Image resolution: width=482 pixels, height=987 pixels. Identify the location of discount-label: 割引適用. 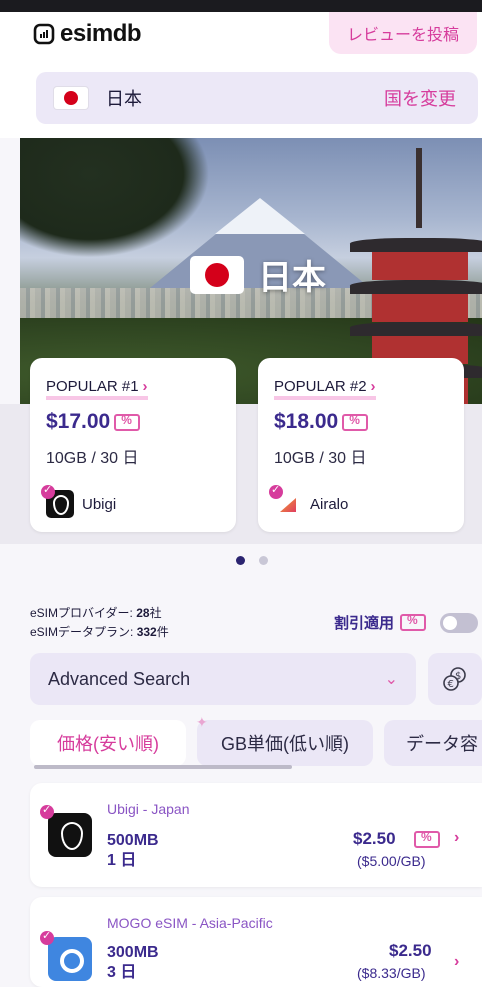
(364, 623).